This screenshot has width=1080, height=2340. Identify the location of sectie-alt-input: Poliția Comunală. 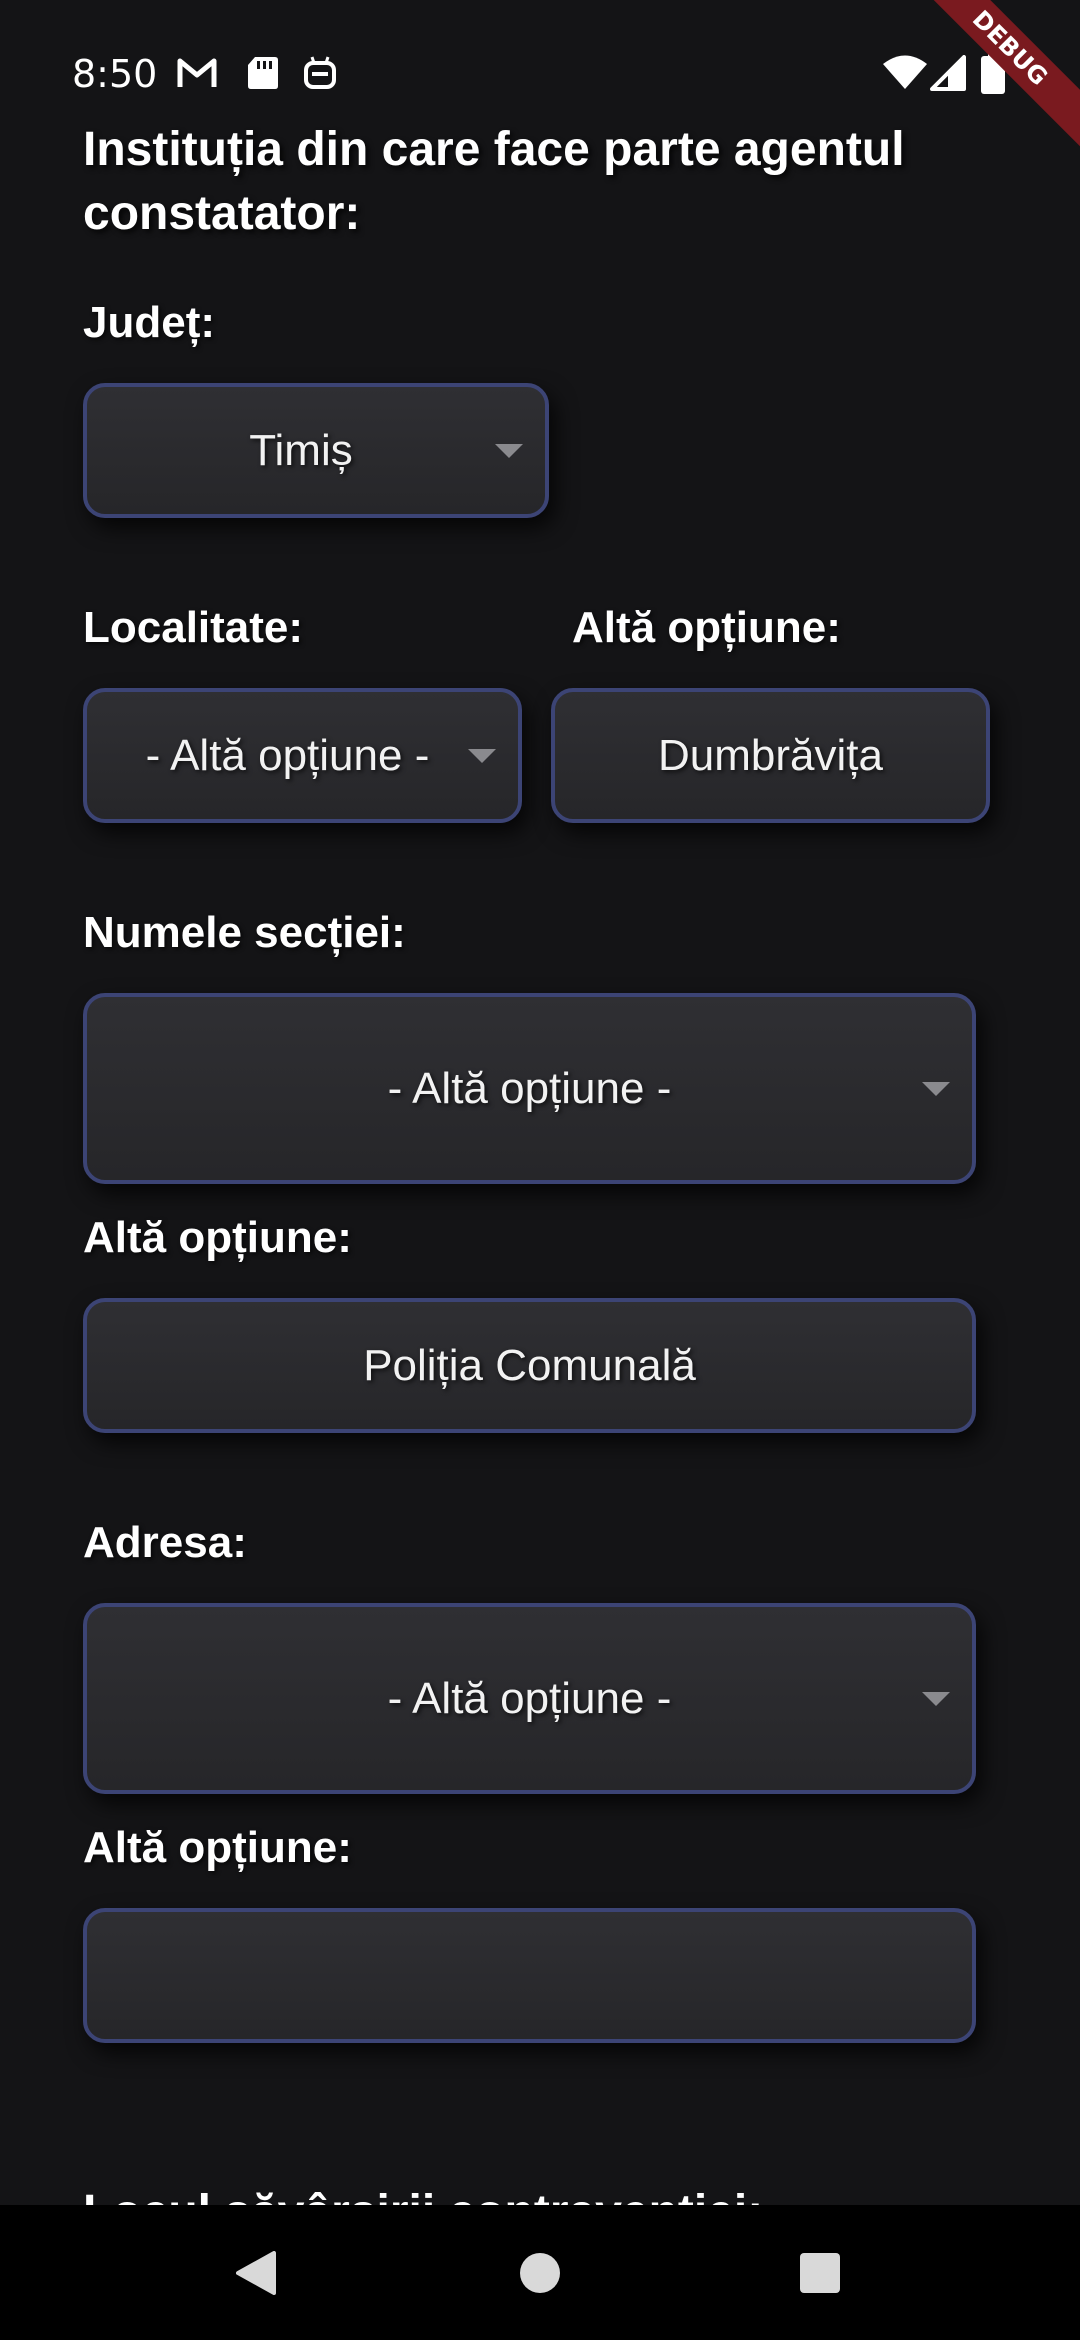
(529, 1365).